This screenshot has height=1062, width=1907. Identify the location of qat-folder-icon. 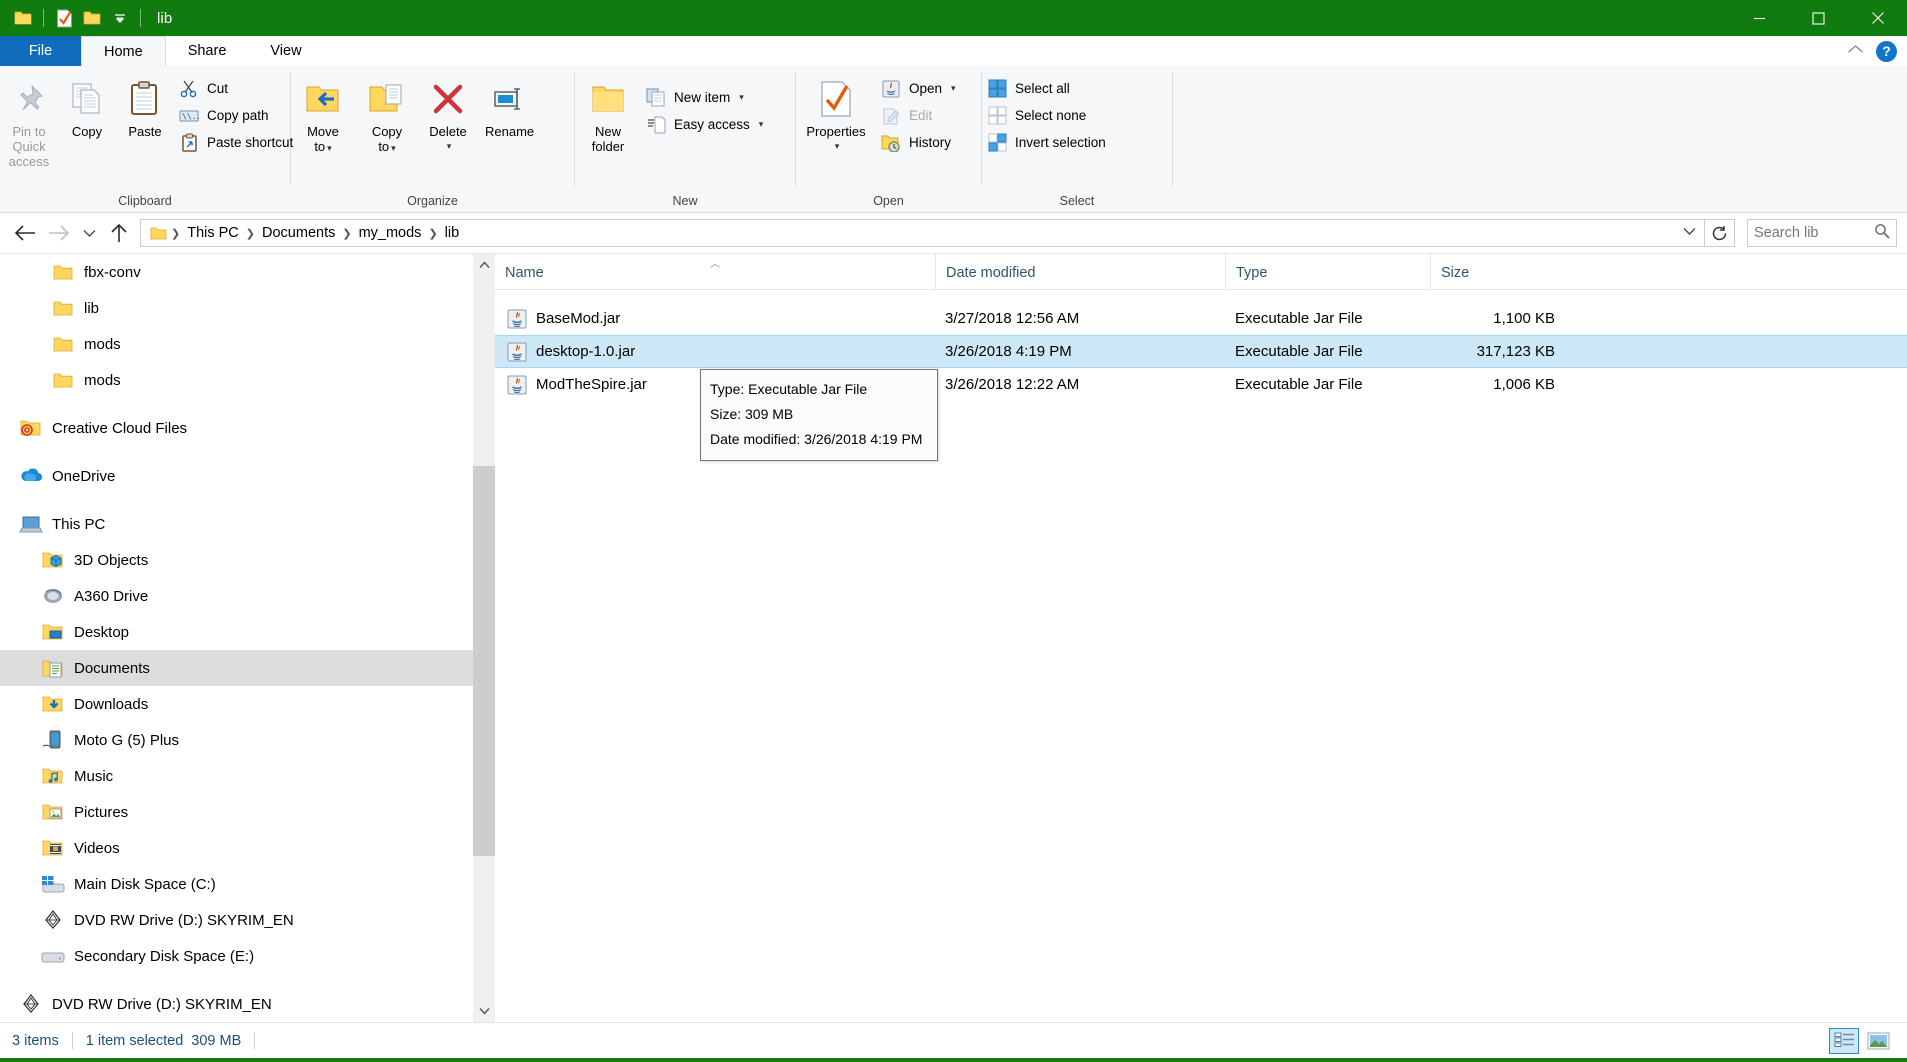
(23, 18).